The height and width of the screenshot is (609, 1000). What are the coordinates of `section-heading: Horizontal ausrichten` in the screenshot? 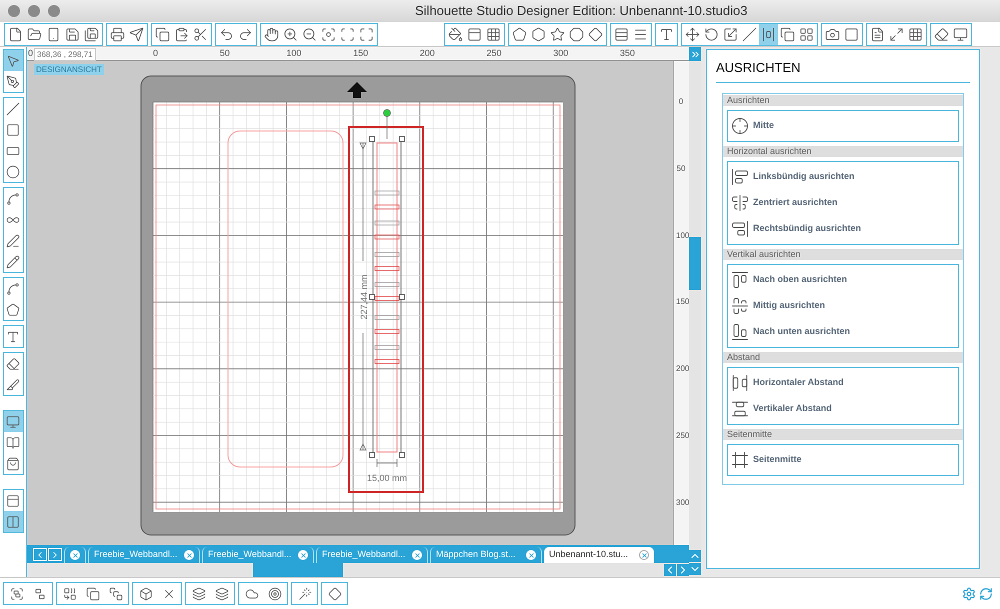 It's located at (843, 151).